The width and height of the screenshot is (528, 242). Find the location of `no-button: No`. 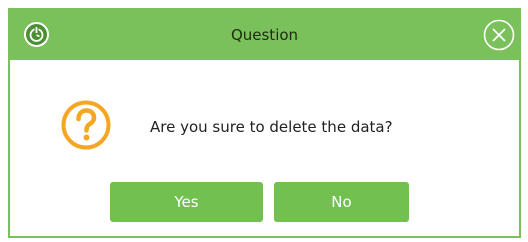

no-button: No is located at coordinates (341, 202).